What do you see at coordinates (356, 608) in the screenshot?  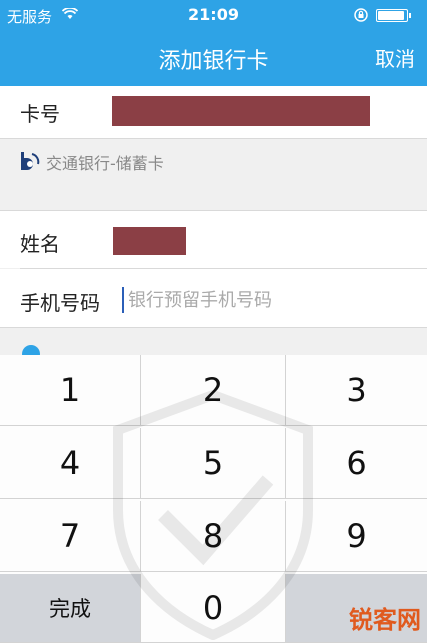 I see `blank-key` at bounding box center [356, 608].